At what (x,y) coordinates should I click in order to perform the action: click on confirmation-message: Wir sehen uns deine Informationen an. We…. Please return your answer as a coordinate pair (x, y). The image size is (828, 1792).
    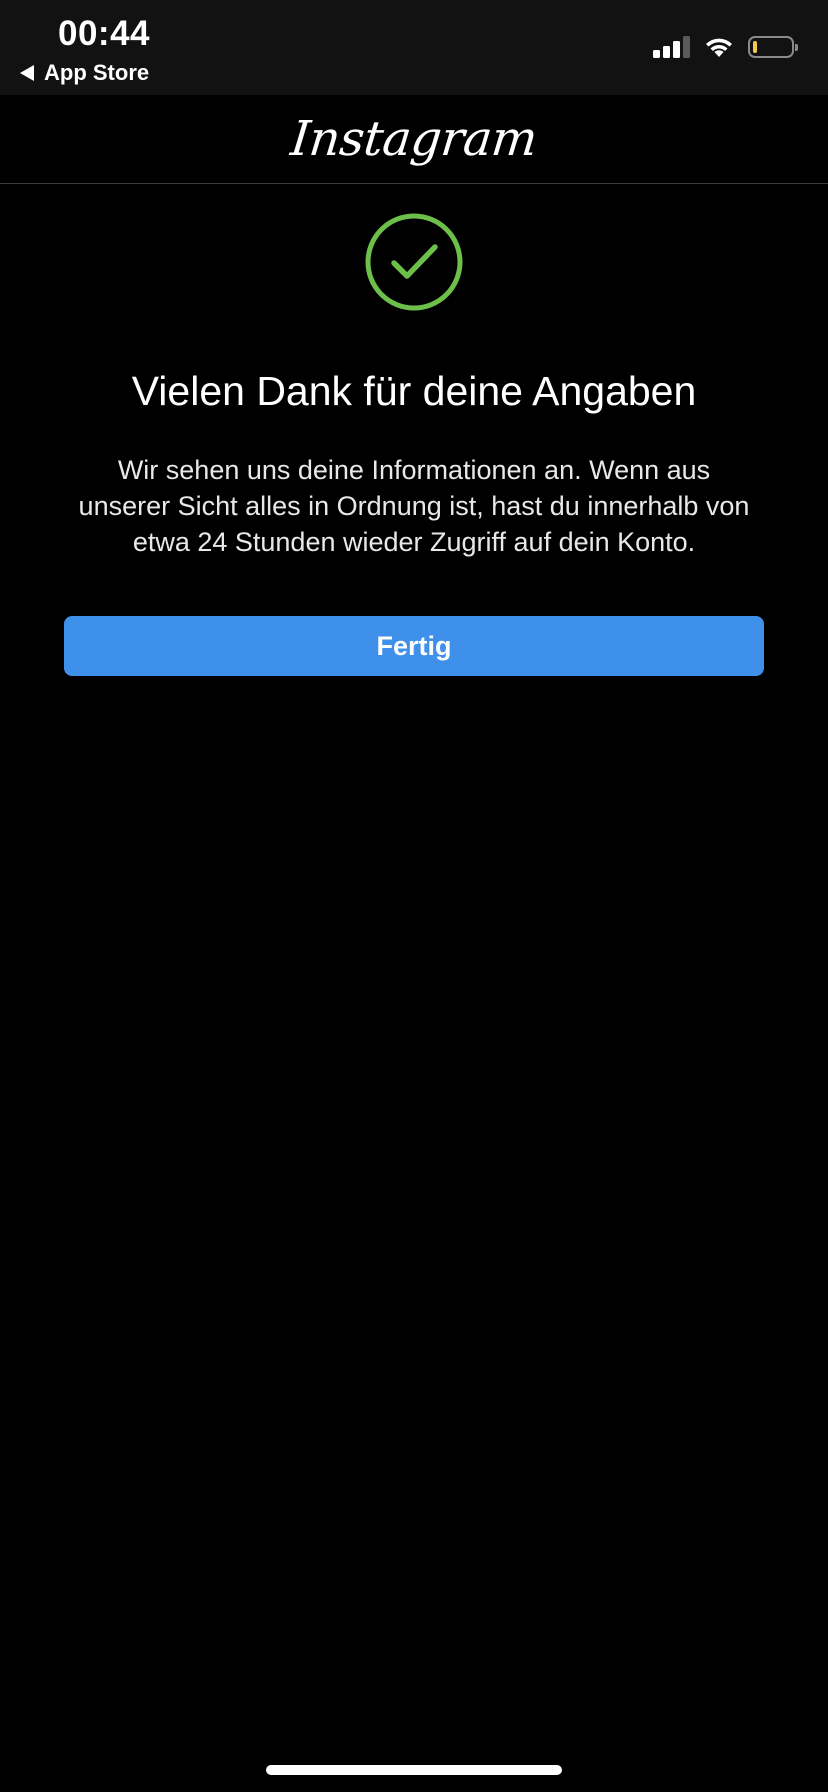
    Looking at the image, I should click on (414, 506).